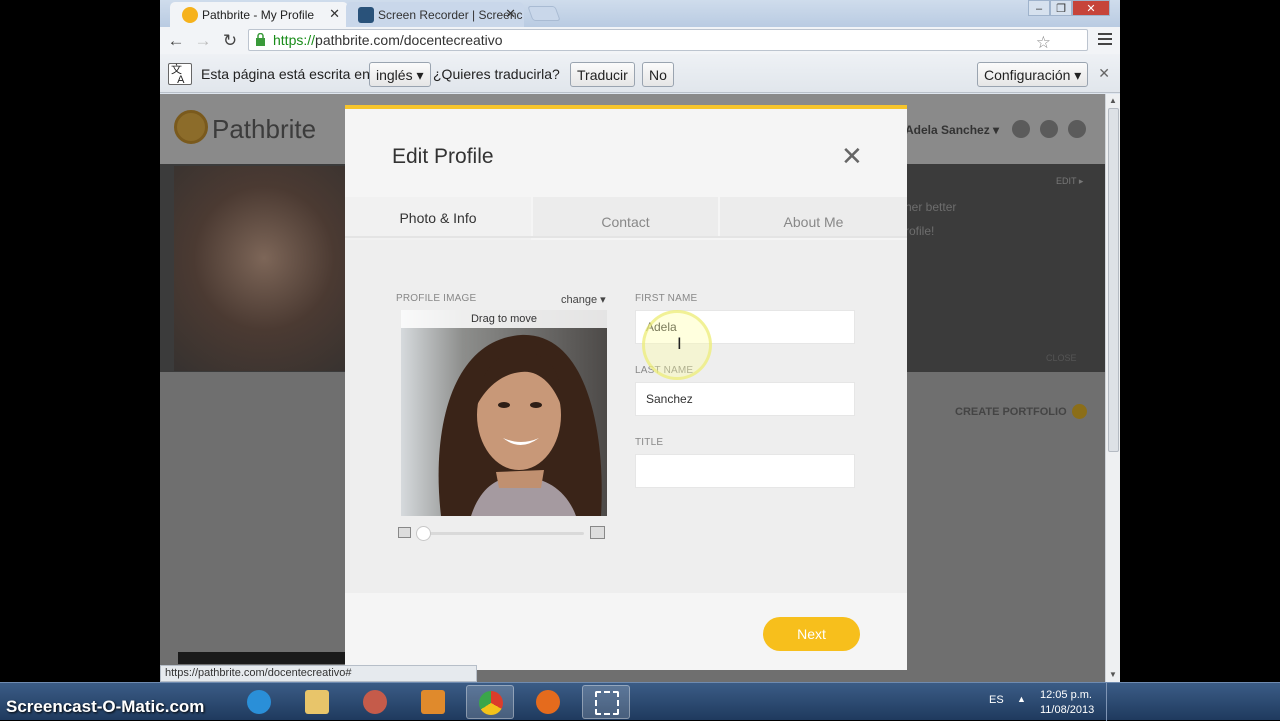 The image size is (1280, 721). I want to click on reload-icon: ↻, so click(230, 41).